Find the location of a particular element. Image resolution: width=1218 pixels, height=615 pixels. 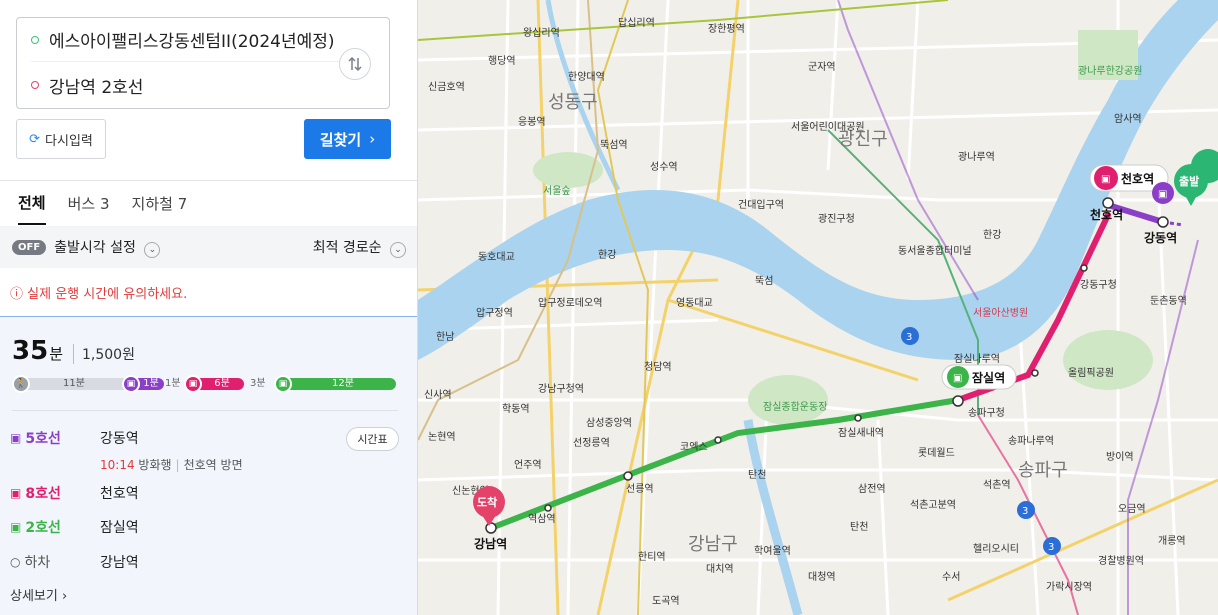

station-label: 논현역 is located at coordinates (442, 437).